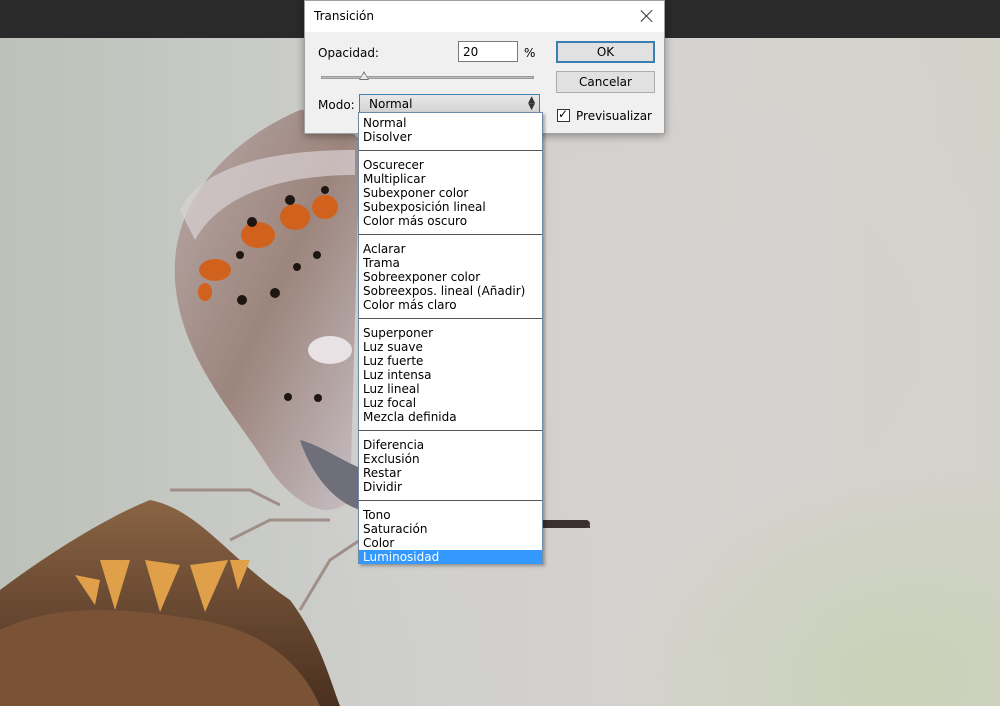 The image size is (1000, 706). Describe the element at coordinates (531, 103) in the screenshot. I see `updown-arrow-icon: ▲ ▼` at that location.